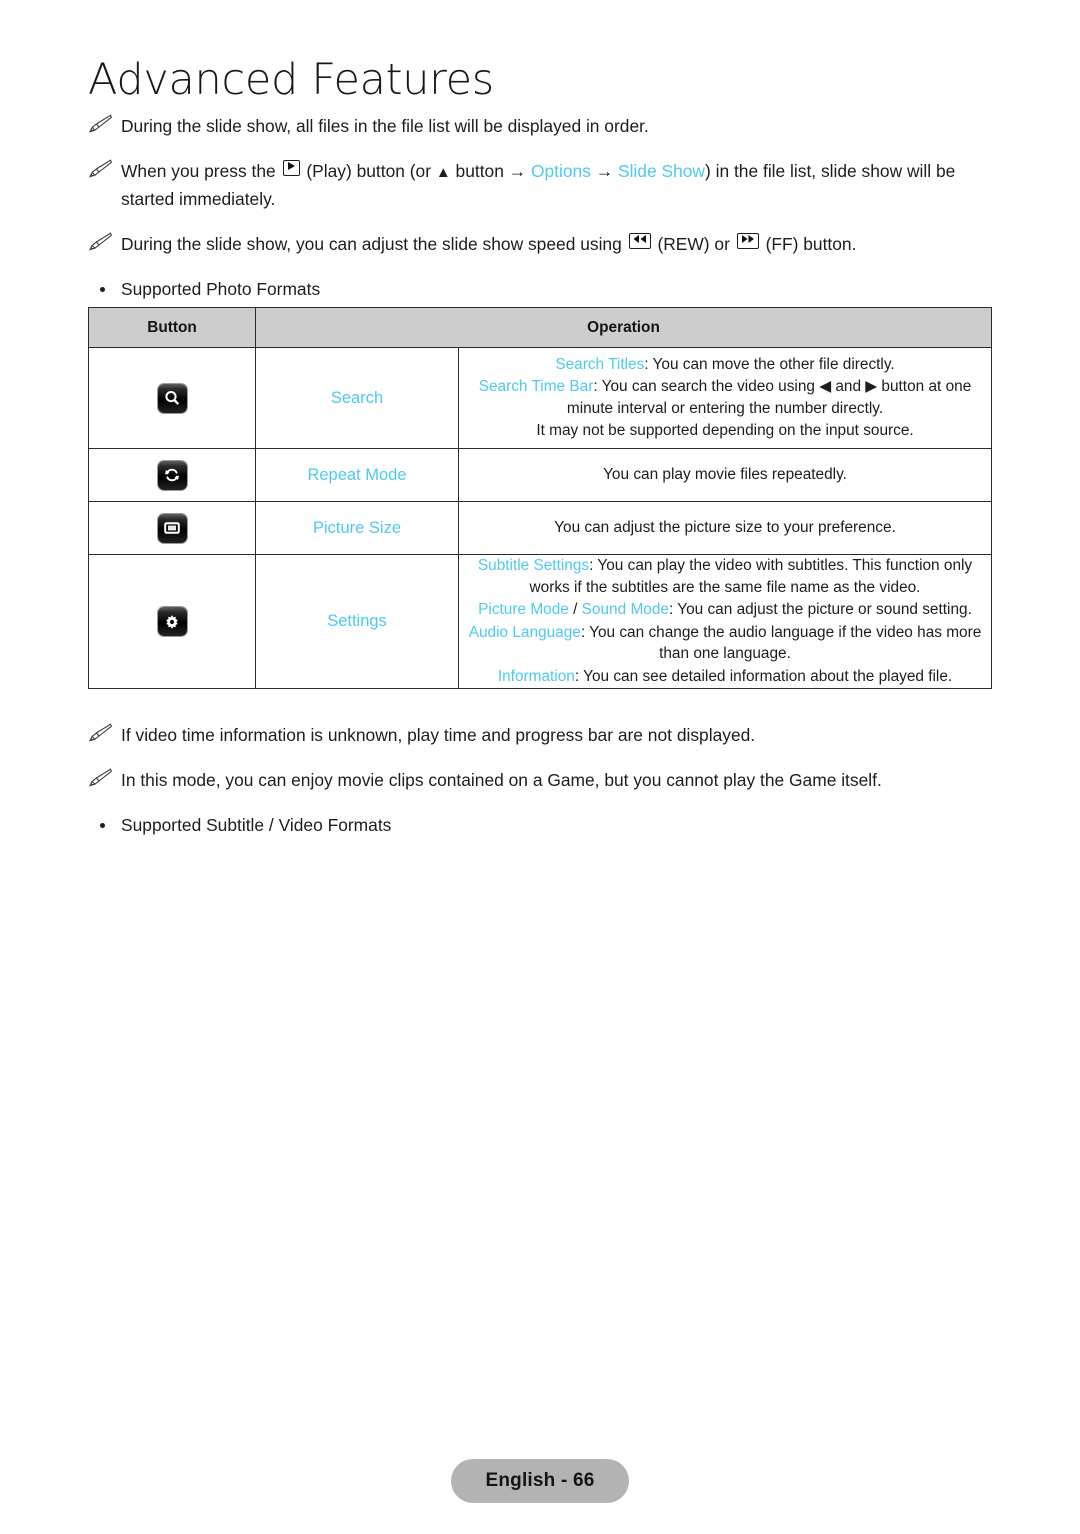 The image size is (1080, 1534). Describe the element at coordinates (291, 168) in the screenshot. I see `play-key` at that location.